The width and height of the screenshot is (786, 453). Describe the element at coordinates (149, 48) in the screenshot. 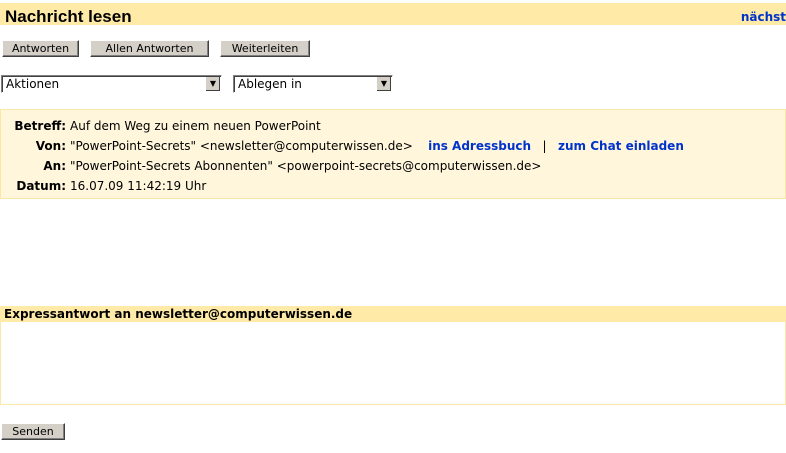

I see `reply-all-button: Allen Antworten` at that location.